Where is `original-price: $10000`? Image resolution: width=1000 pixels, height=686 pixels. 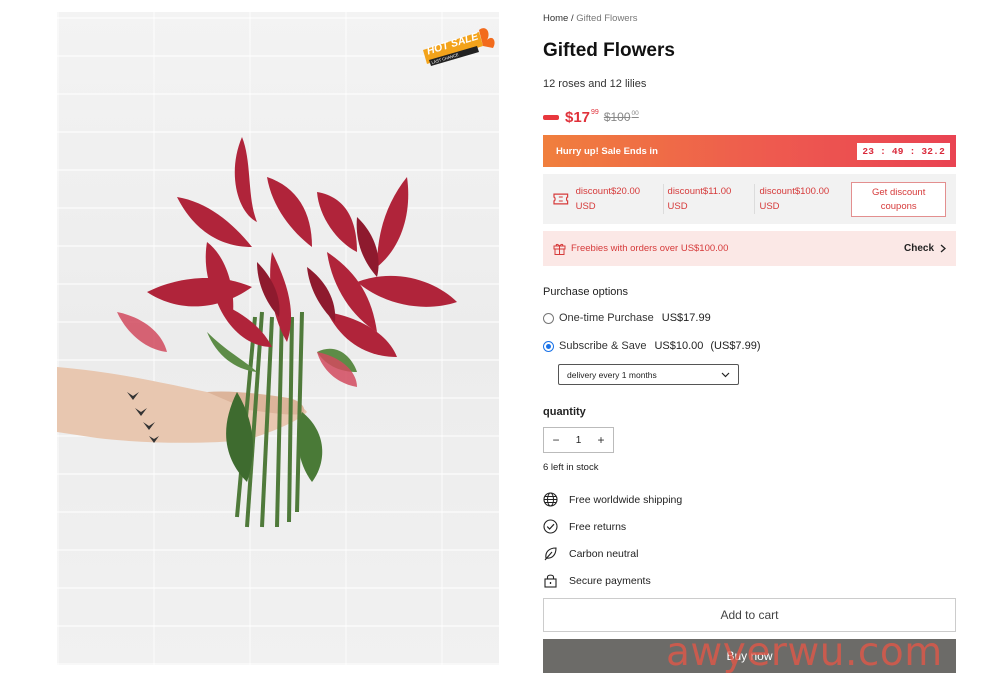
original-price: $10000 is located at coordinates (621, 117).